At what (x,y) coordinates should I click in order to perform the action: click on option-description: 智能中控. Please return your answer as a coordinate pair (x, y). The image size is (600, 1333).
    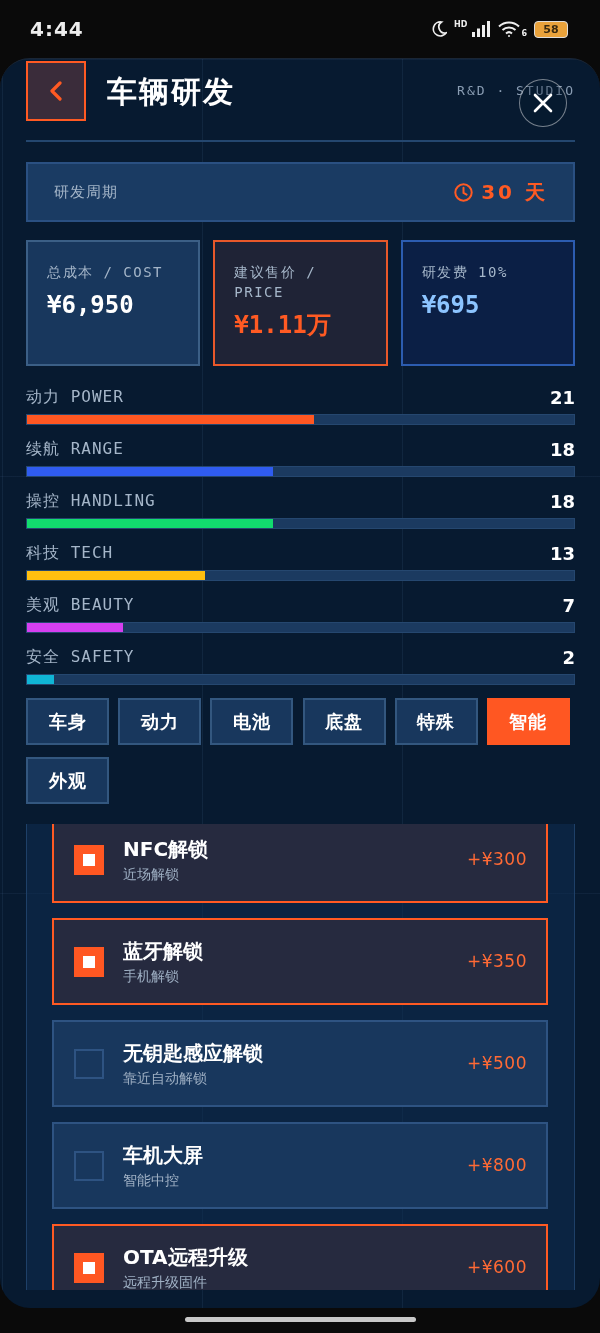
    Looking at the image, I should click on (151, 1180).